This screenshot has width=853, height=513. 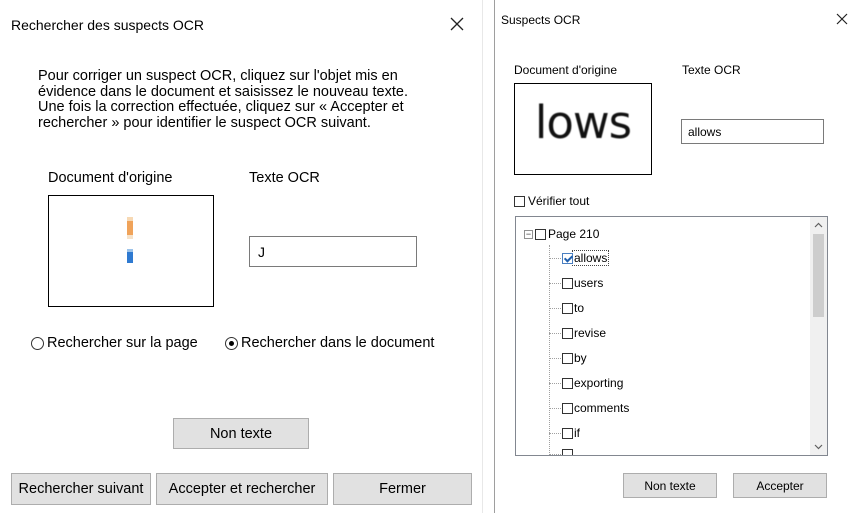 What do you see at coordinates (122, 343) in the screenshot?
I see `search-page-label: Rechercher sur la page` at bounding box center [122, 343].